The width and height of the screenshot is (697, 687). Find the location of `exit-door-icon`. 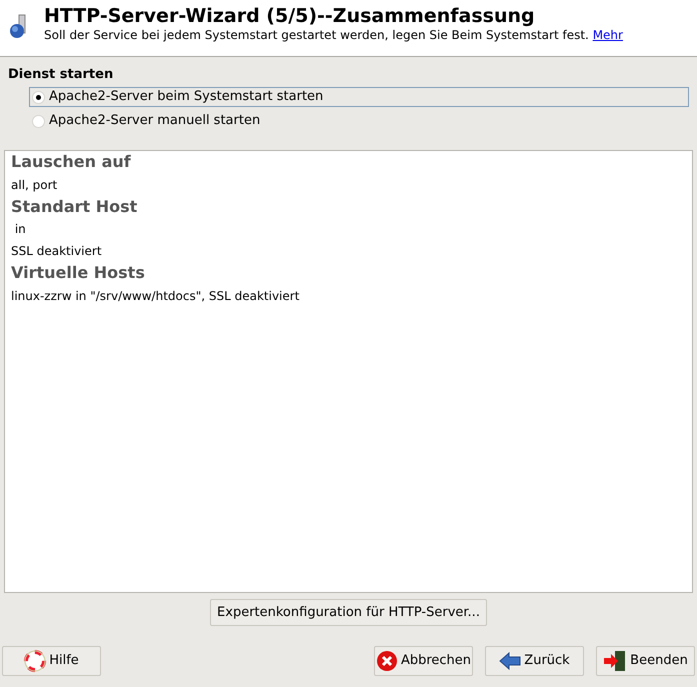

exit-door-icon is located at coordinates (615, 661).